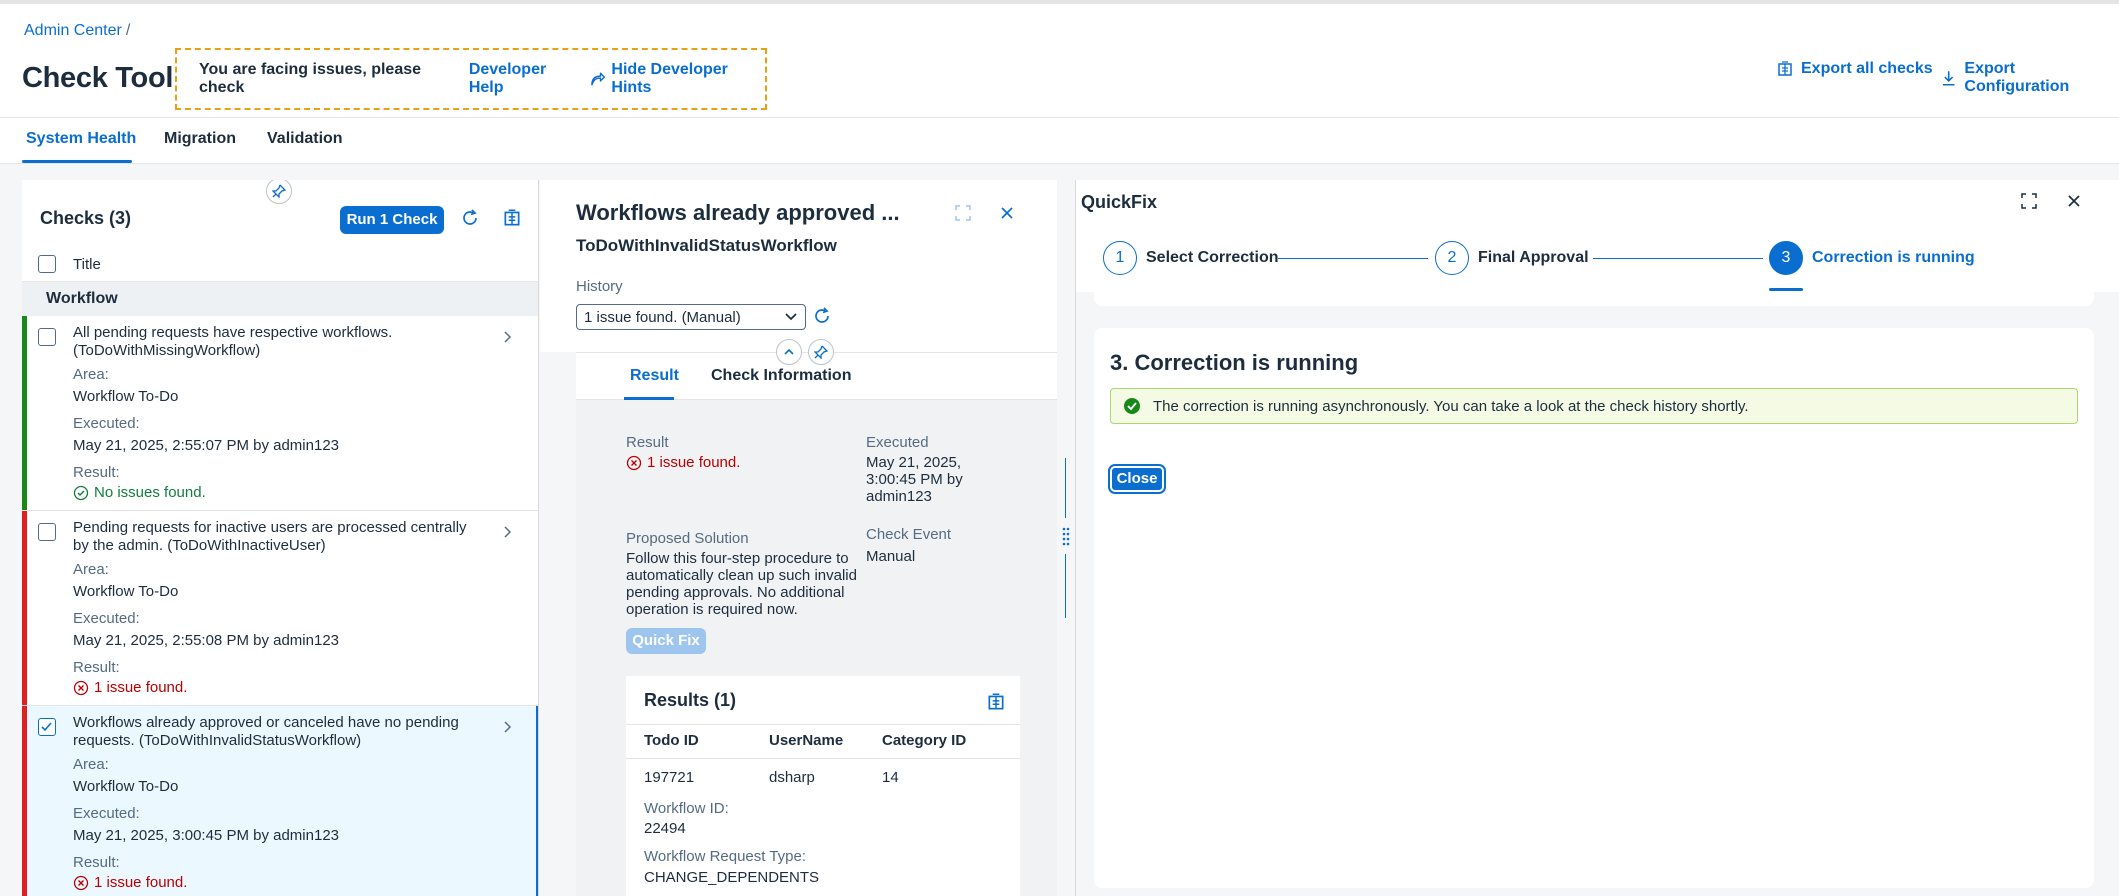  I want to click on step-connector, so click(1678, 258).